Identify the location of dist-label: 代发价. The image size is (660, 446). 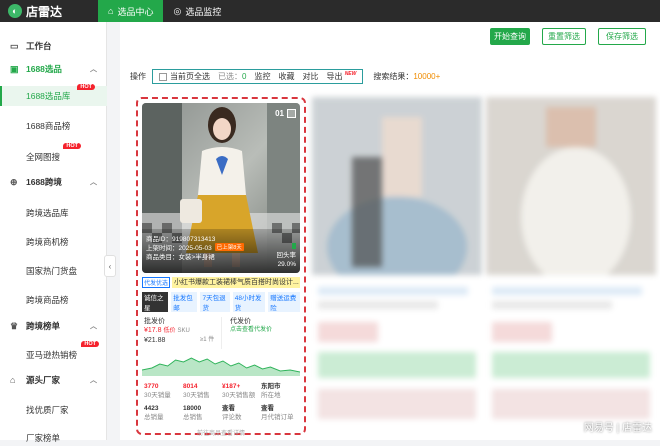
(240, 321).